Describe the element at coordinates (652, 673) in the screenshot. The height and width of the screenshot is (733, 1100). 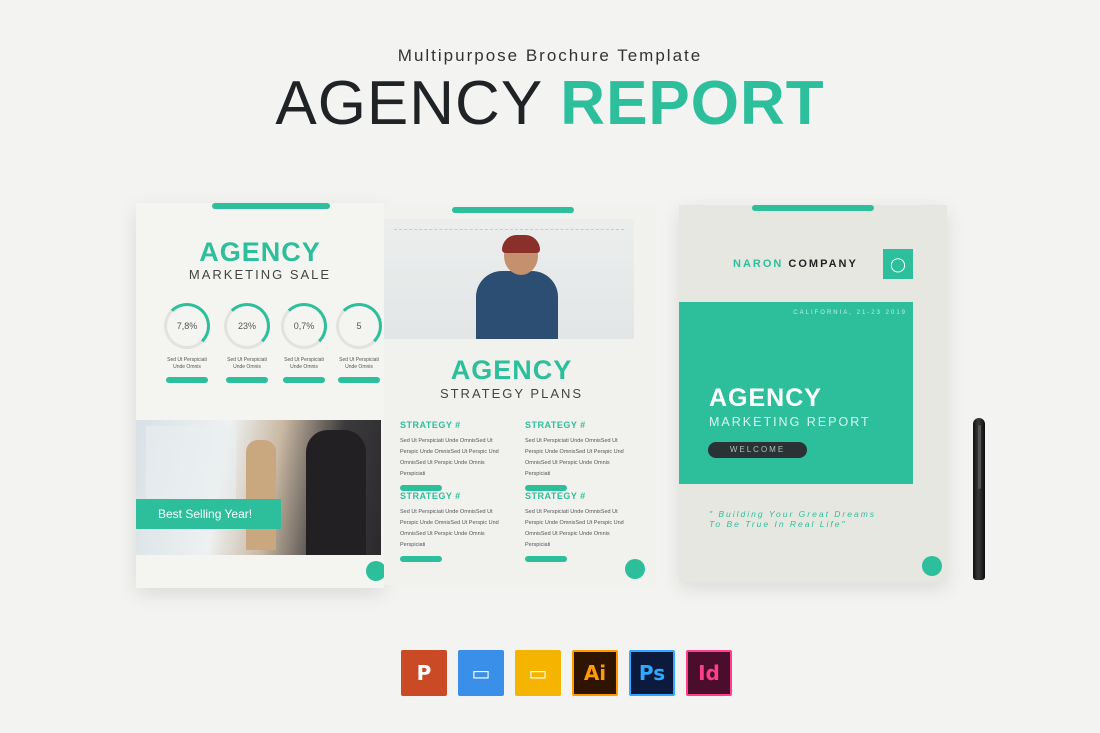
I see `photoshop-icon: Ps` at that location.